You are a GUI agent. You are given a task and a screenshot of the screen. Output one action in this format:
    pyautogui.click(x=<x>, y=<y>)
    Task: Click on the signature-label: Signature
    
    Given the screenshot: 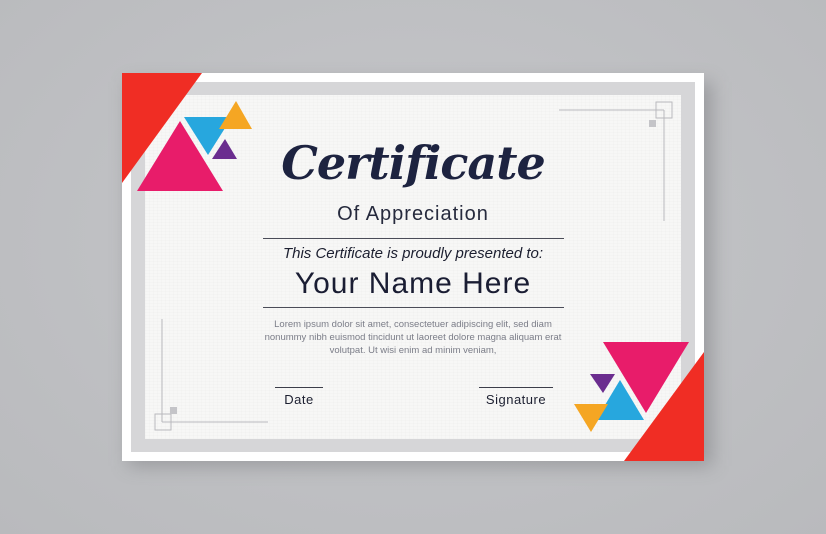 What is the action you would take?
    pyautogui.click(x=516, y=399)
    